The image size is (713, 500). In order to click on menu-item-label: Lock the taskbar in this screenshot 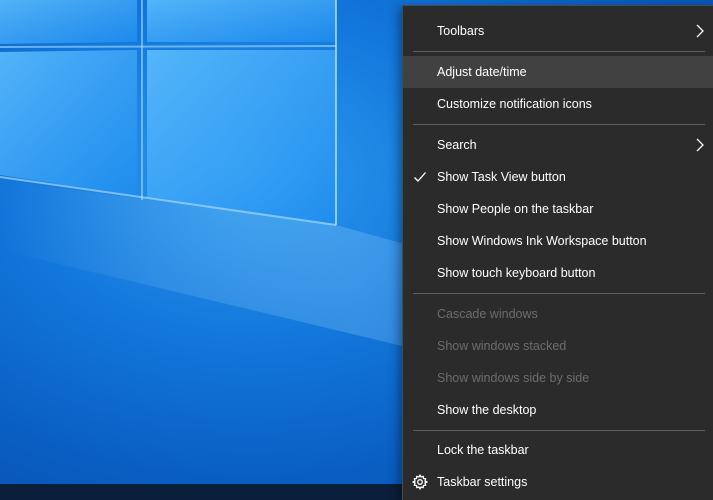, I will do `click(483, 450)`.